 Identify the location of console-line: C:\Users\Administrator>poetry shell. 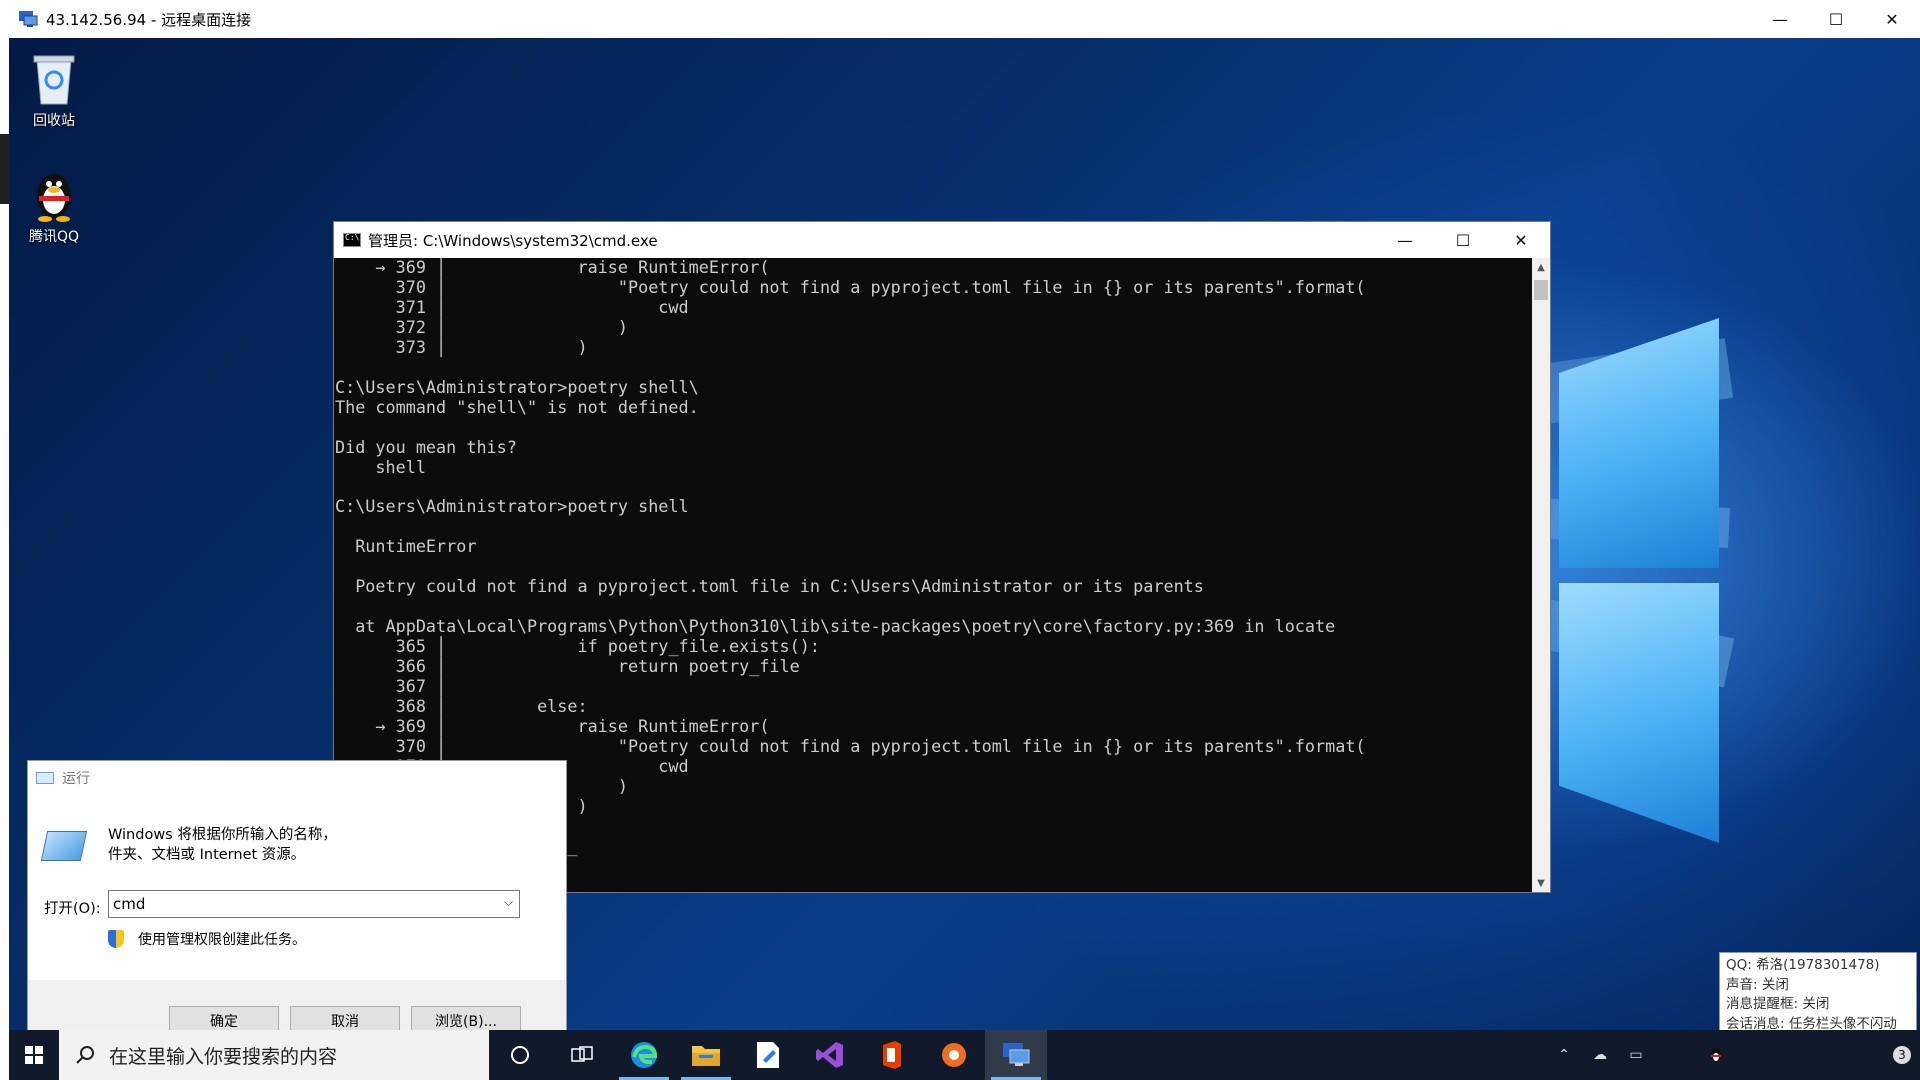
(512, 506).